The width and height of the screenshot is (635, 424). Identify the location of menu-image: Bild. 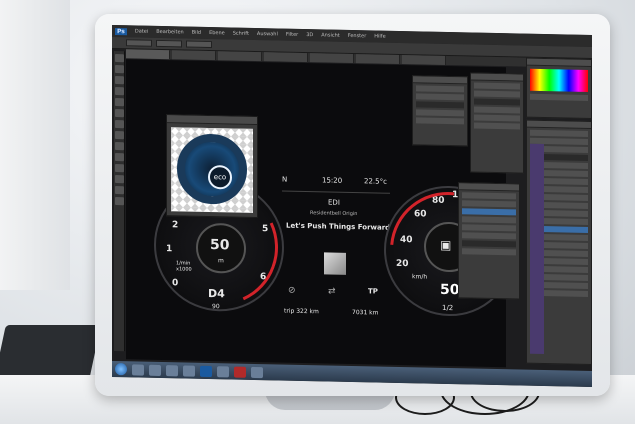
(196, 33).